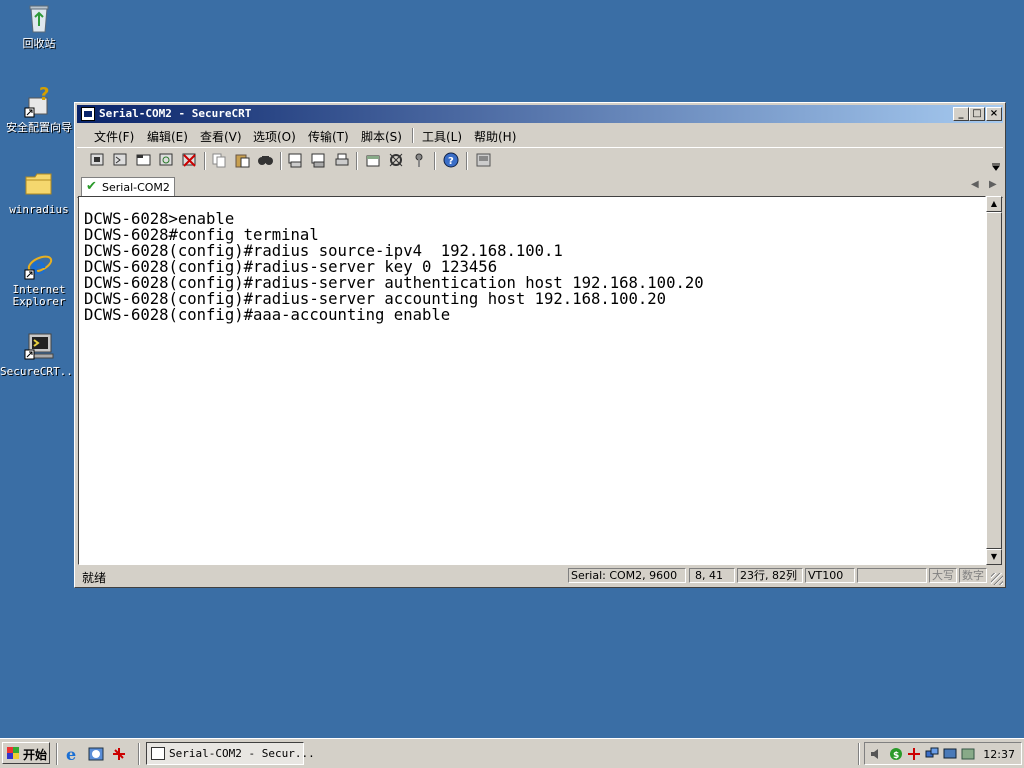 Image resolution: width=1024 pixels, height=768 pixels. What do you see at coordinates (975, 184) in the screenshot?
I see `tab-scroll-left-icon: ◀` at bounding box center [975, 184].